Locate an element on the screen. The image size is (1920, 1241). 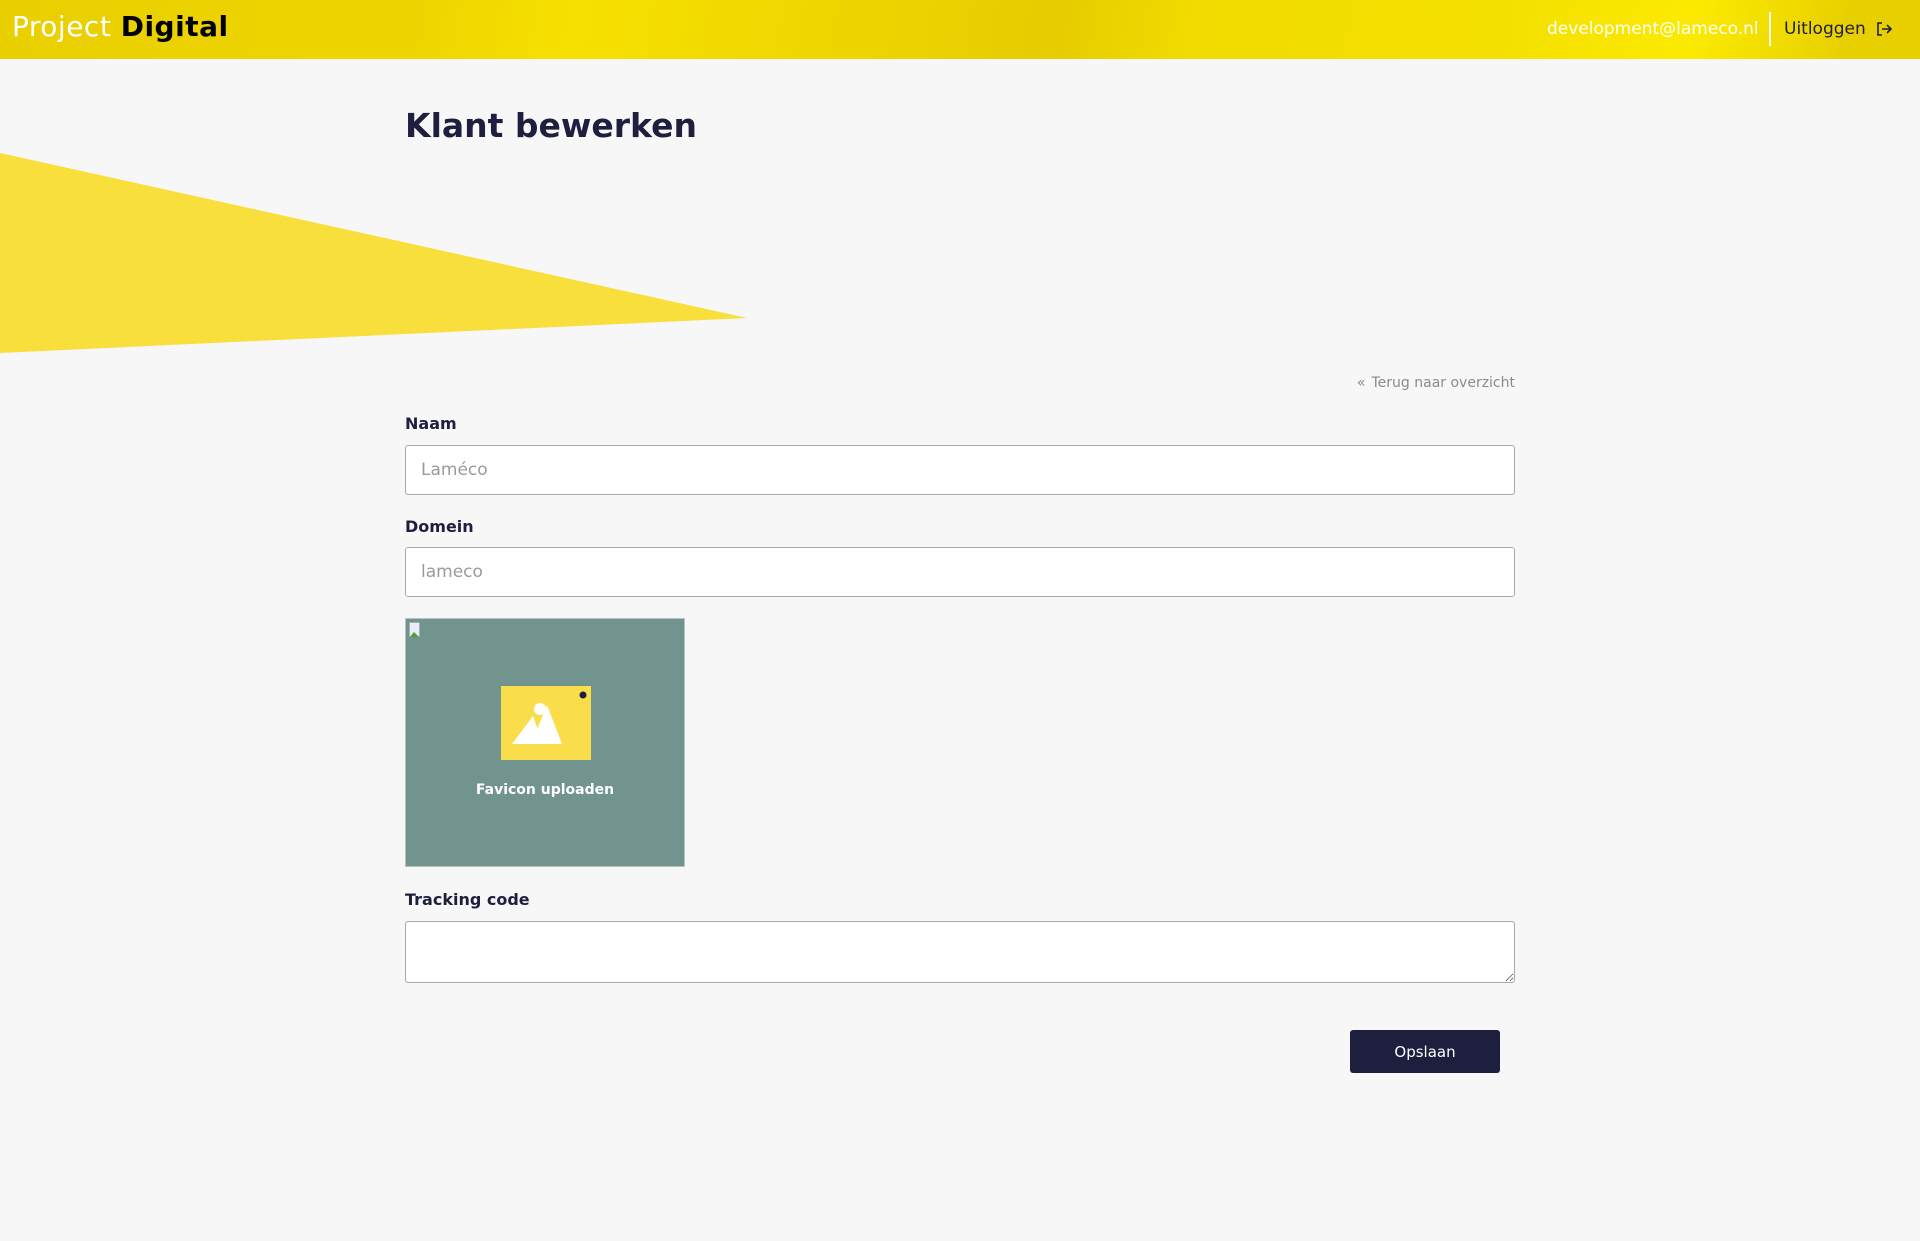
domain-input is located at coordinates (960, 572).